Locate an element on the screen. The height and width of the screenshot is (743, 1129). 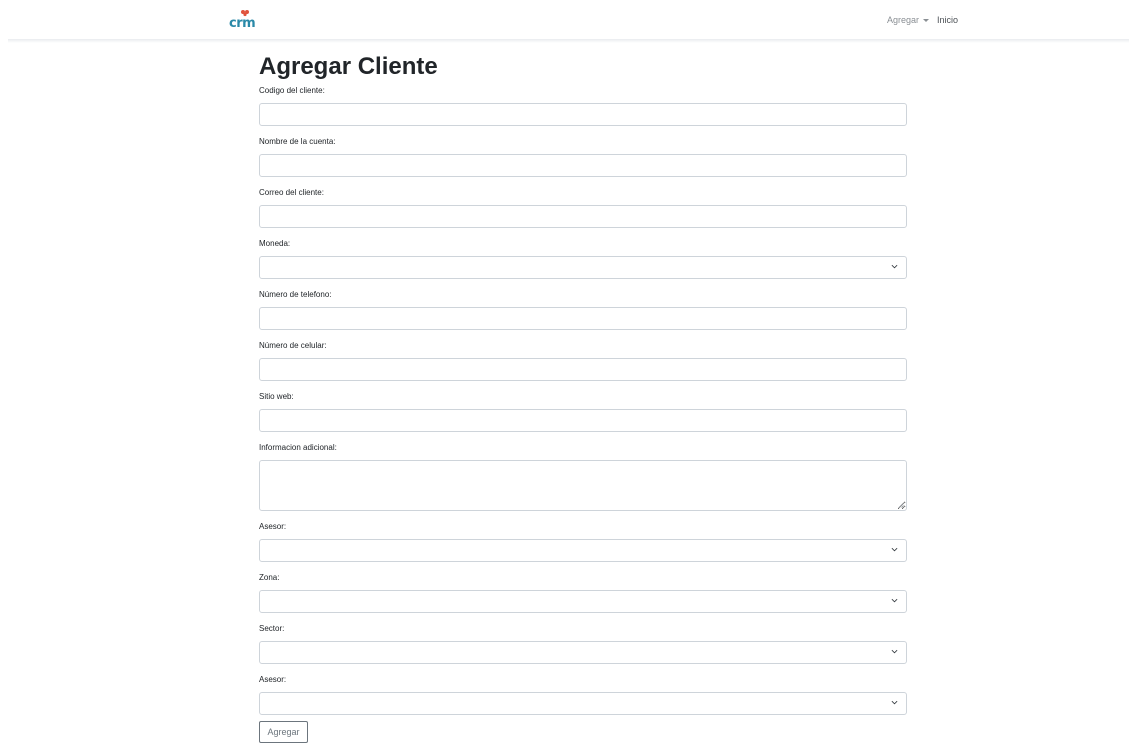
asesor-2-label: Asesor: is located at coordinates (273, 679).